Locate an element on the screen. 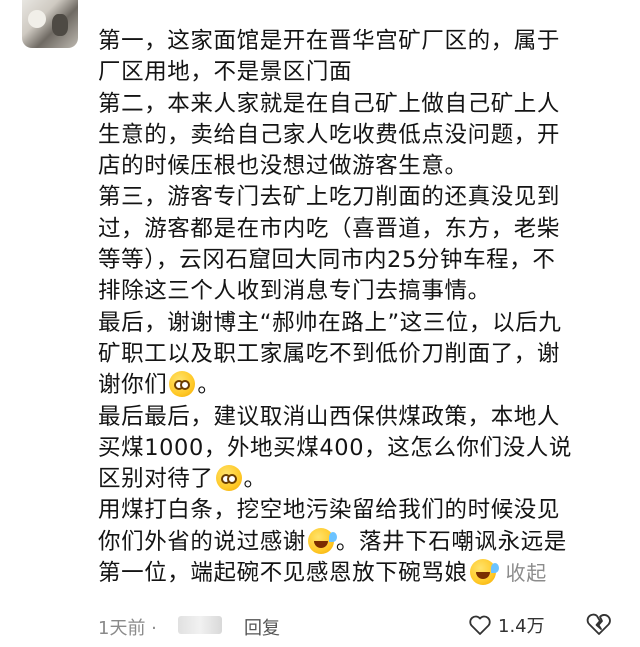 The image size is (640, 647). timestamp: 1天前 · is located at coordinates (127, 628).